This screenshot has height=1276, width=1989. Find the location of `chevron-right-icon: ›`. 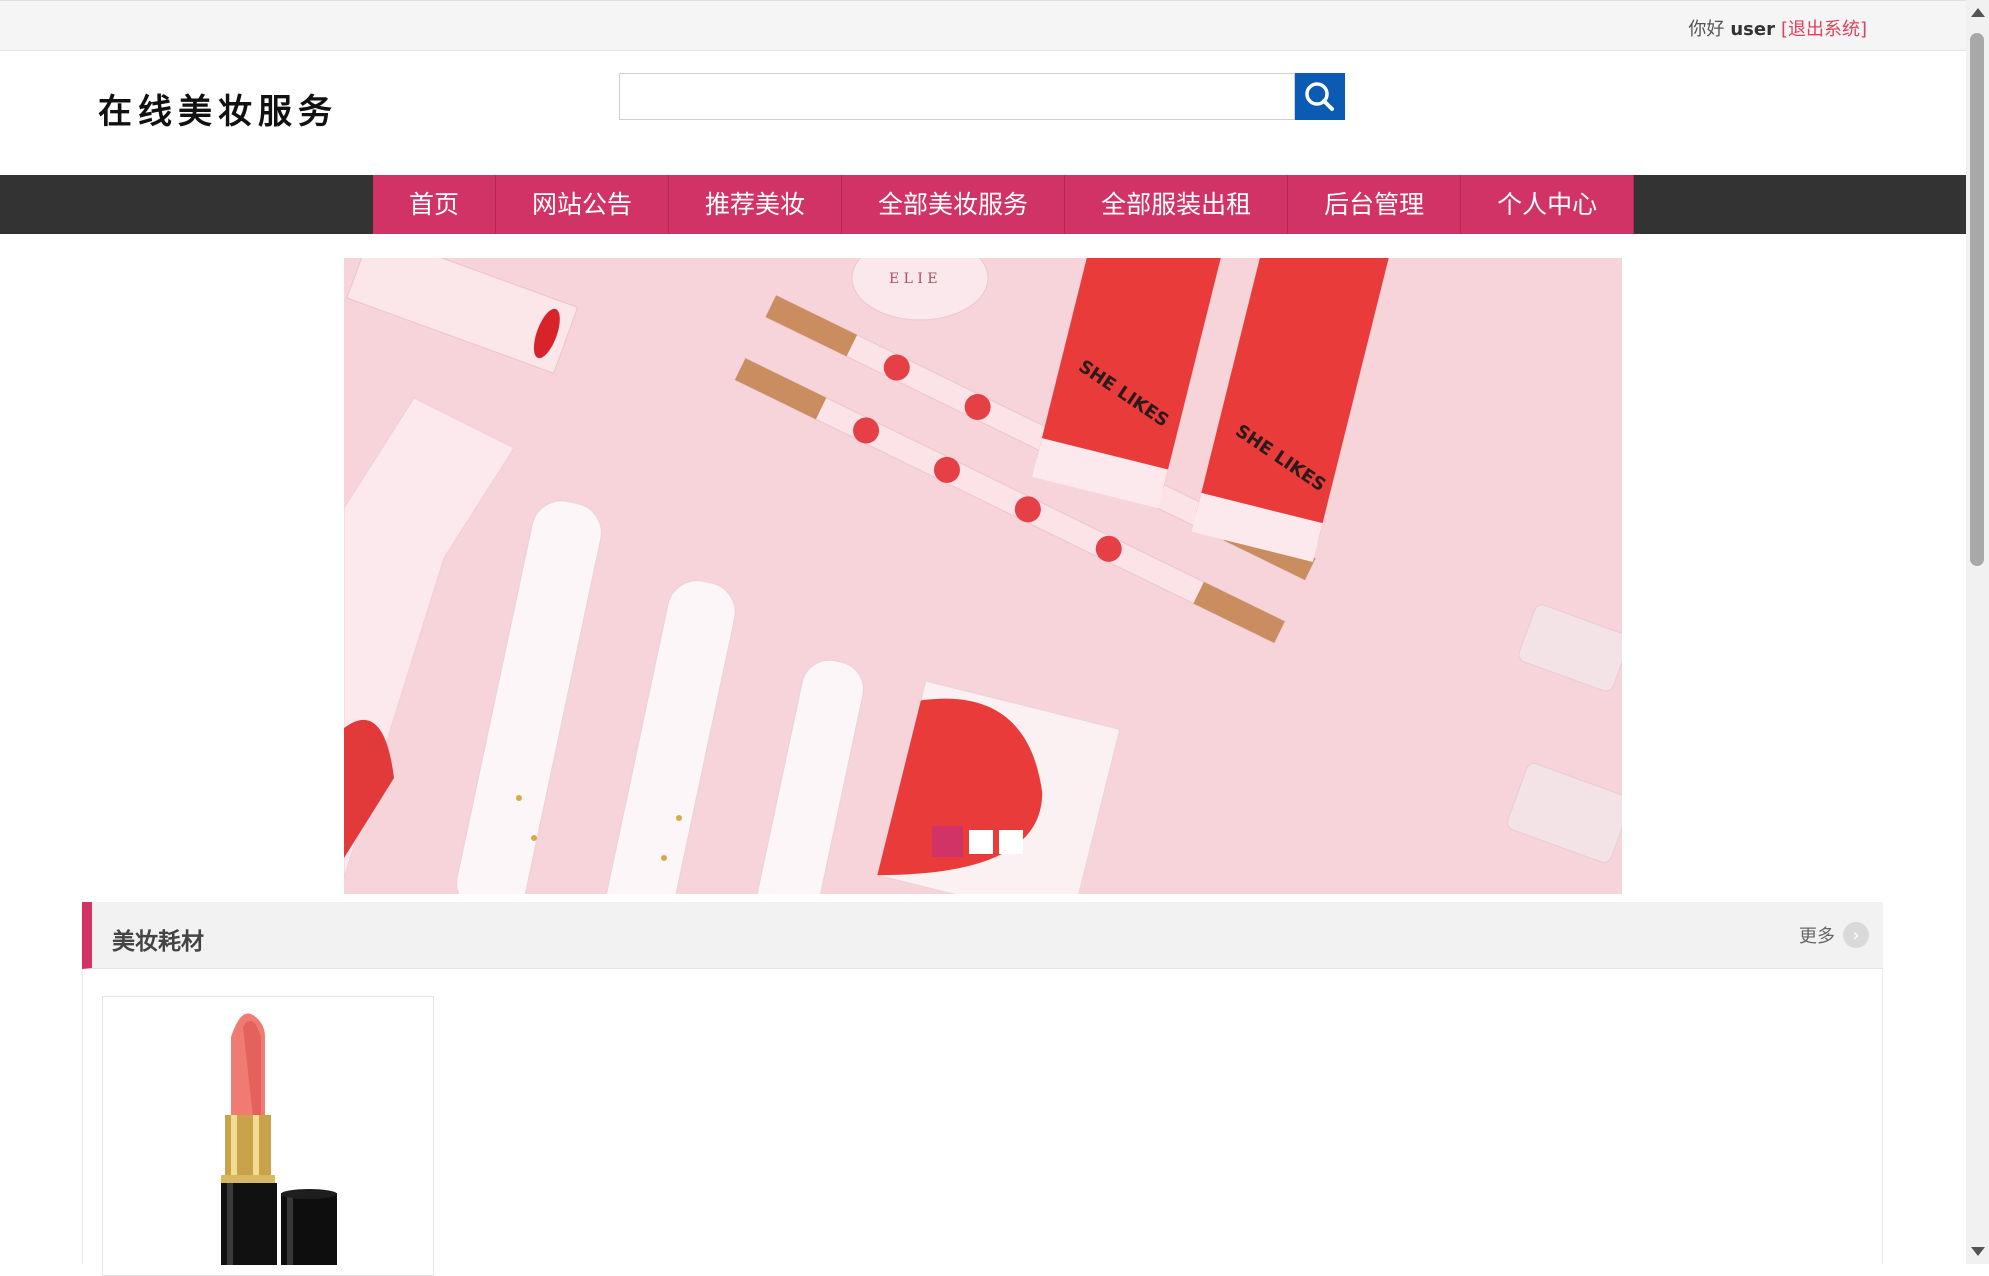

chevron-right-icon: › is located at coordinates (1856, 935).